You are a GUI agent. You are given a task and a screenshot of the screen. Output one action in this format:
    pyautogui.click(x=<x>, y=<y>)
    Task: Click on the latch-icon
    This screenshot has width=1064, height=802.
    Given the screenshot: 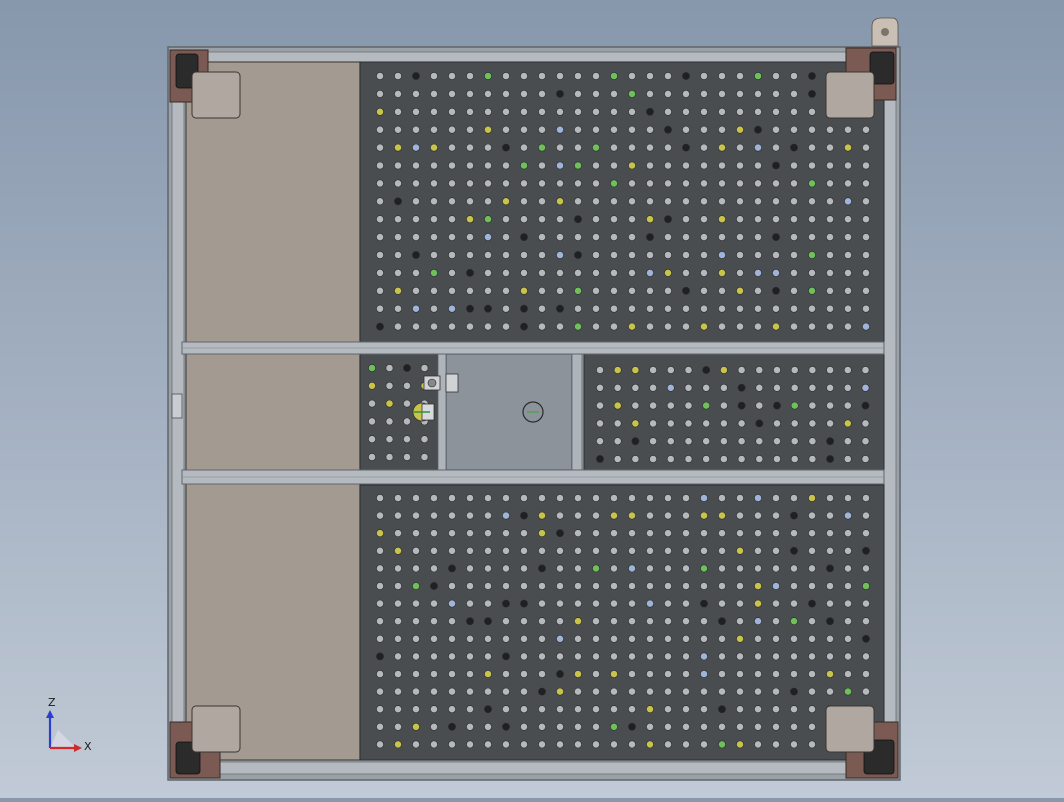 What is the action you would take?
    pyautogui.click(x=177, y=406)
    